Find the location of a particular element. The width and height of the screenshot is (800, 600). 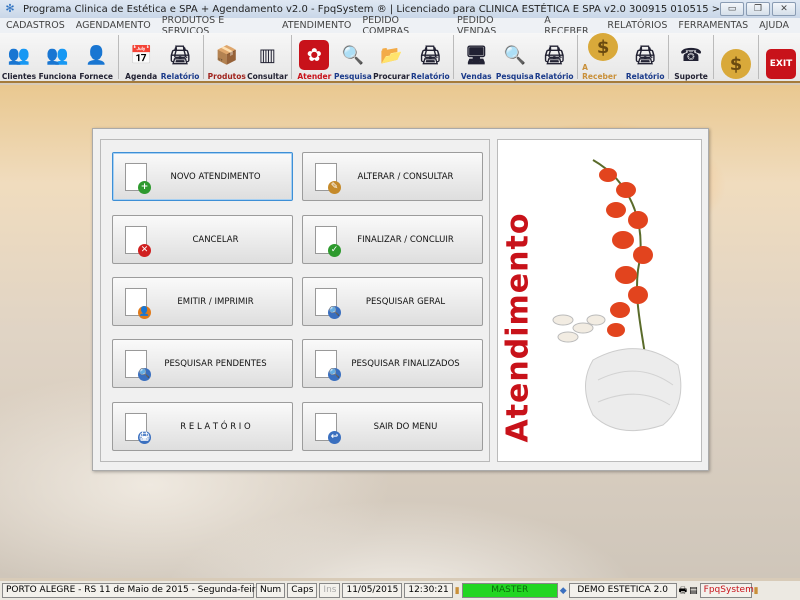

toolbar-label: Atender is located at coordinates (314, 76).